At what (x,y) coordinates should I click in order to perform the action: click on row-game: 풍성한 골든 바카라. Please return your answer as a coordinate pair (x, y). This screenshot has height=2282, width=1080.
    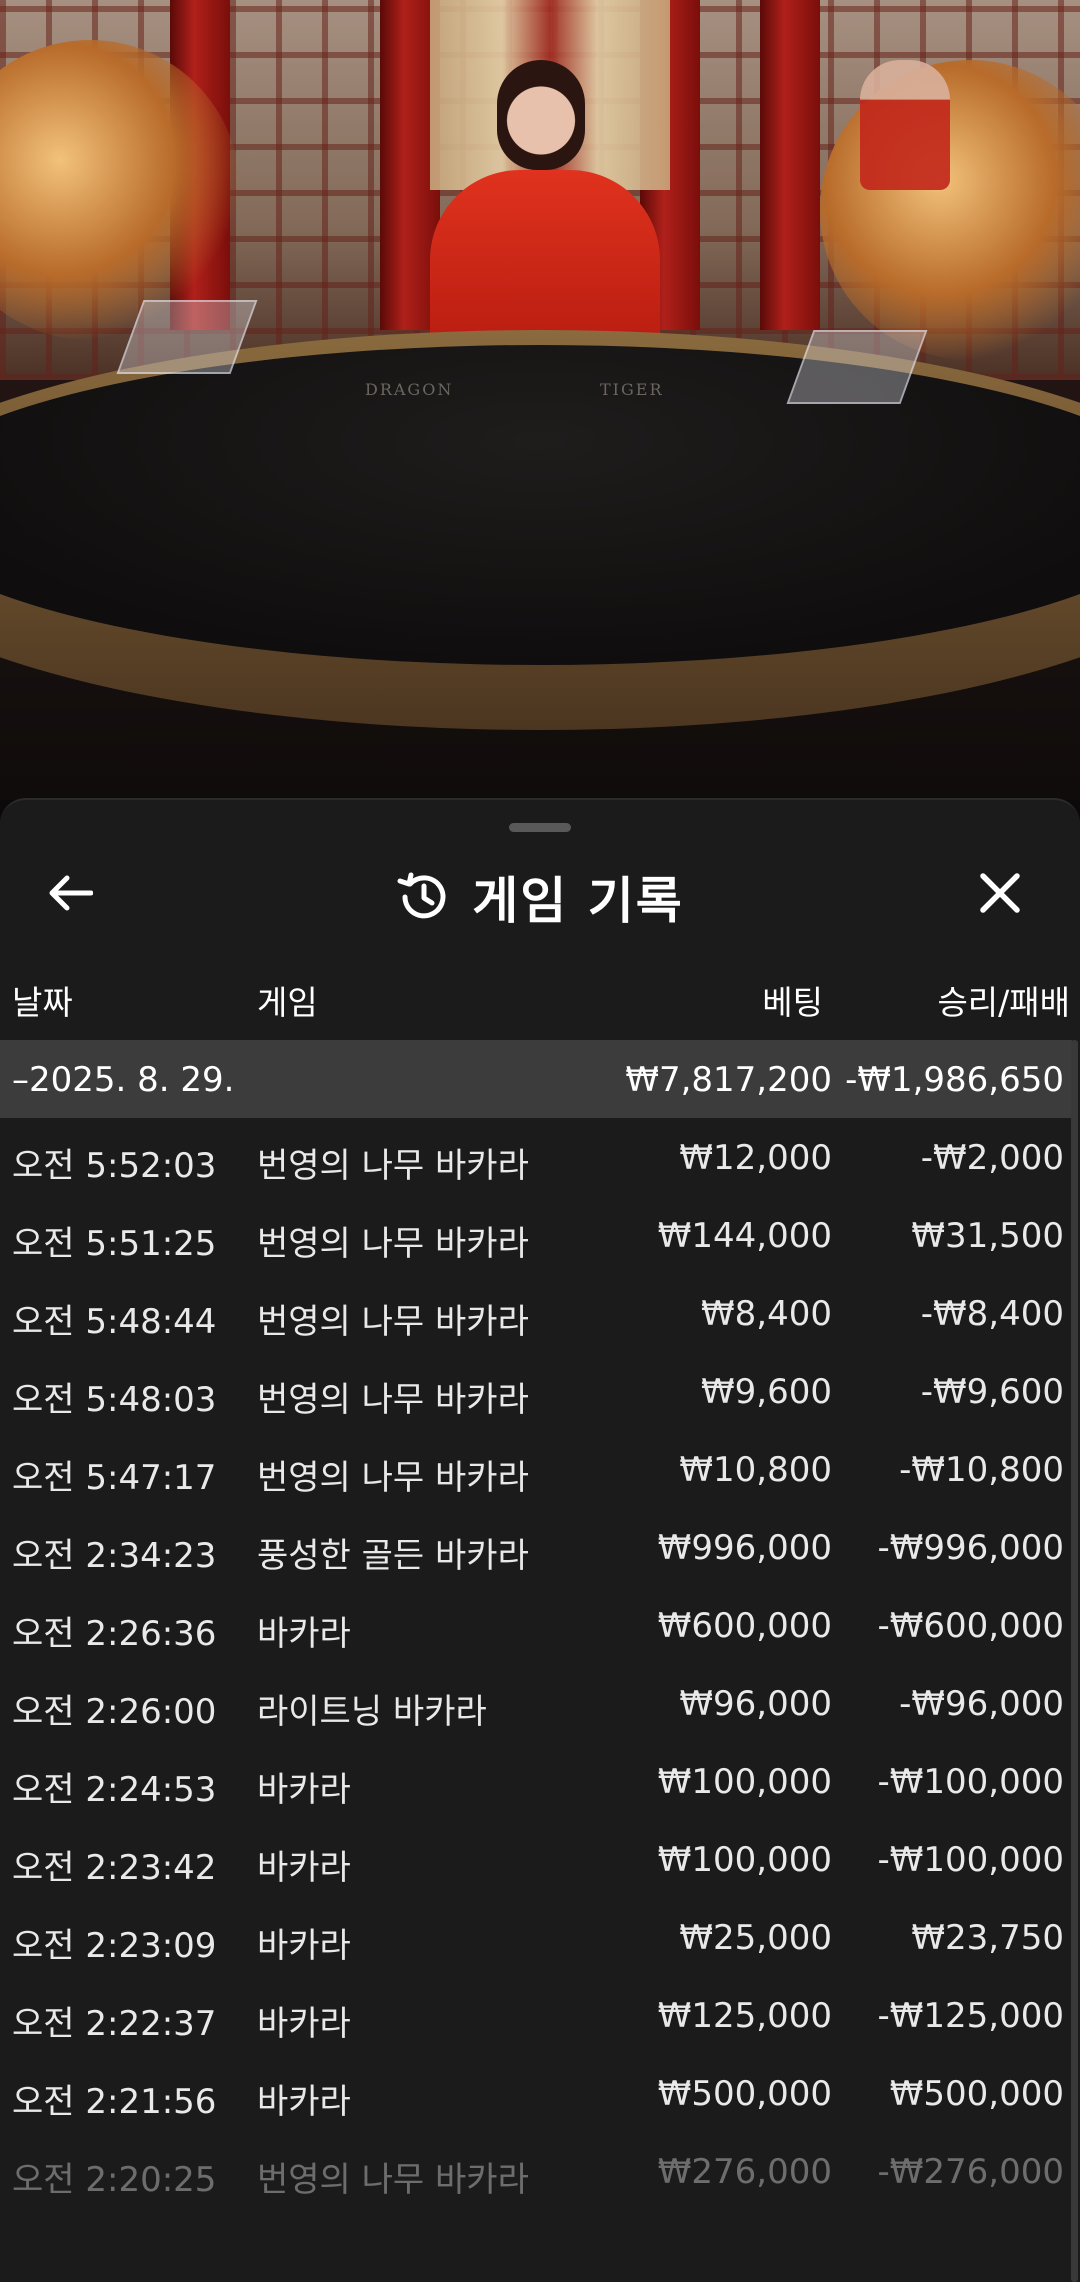
    Looking at the image, I should click on (393, 1556).